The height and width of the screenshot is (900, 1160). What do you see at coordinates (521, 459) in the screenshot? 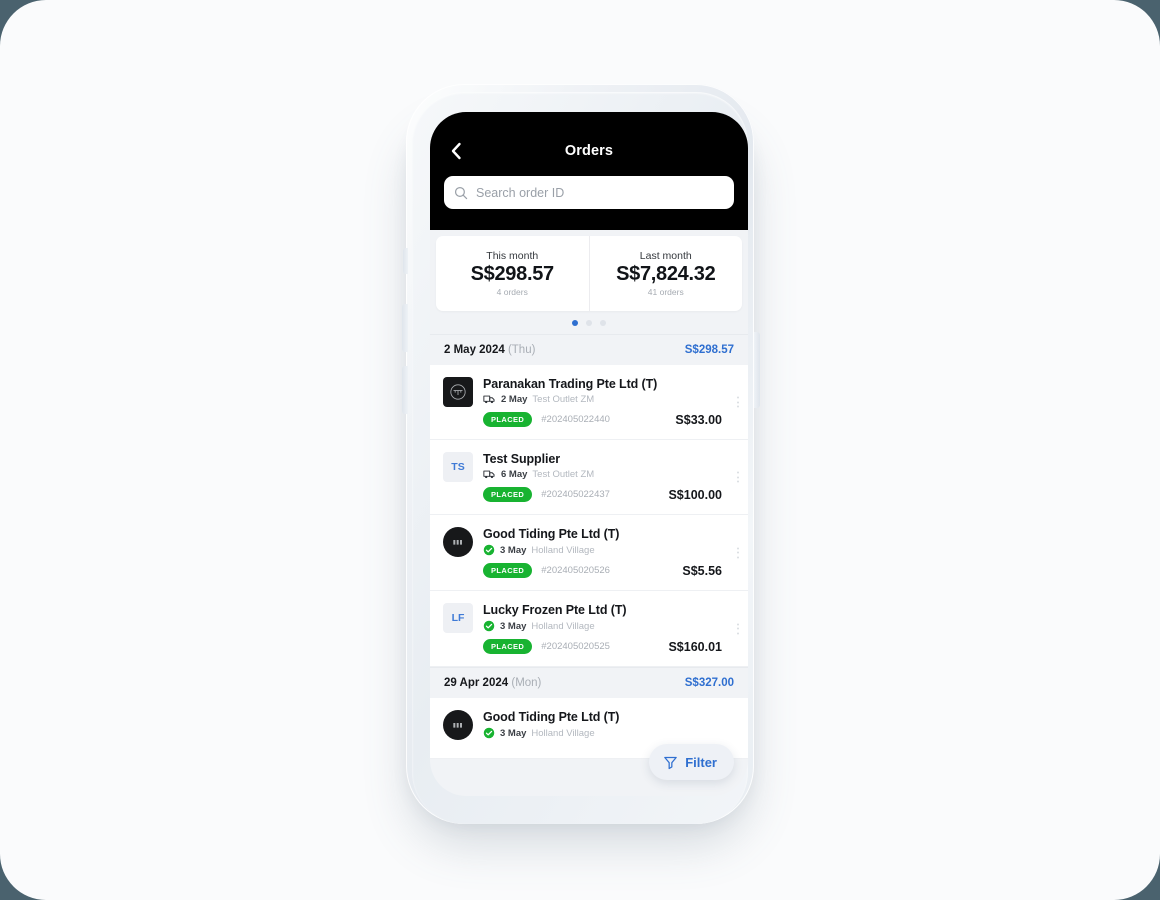
I see `supplier-name: Test Supplier` at bounding box center [521, 459].